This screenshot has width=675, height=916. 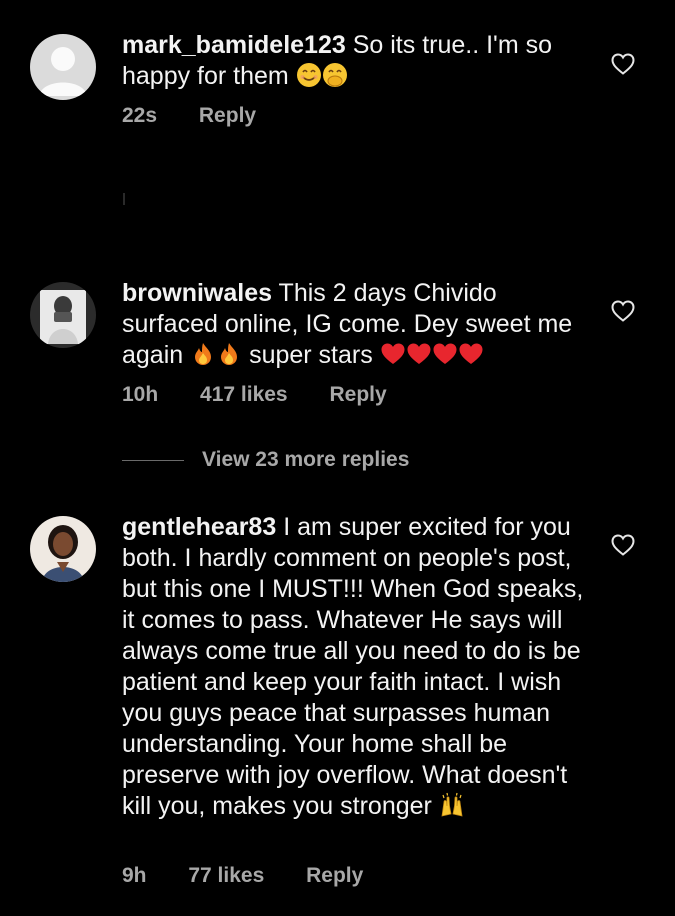 What do you see at coordinates (199, 527) in the screenshot?
I see `comment-username: gentlehear83` at bounding box center [199, 527].